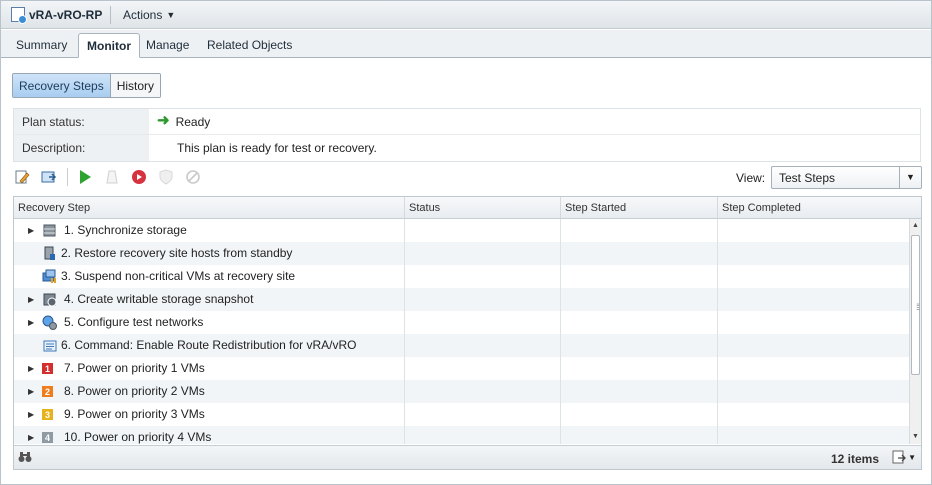 The width and height of the screenshot is (932, 485). Describe the element at coordinates (49, 253) in the screenshot. I see `host-icon` at that location.